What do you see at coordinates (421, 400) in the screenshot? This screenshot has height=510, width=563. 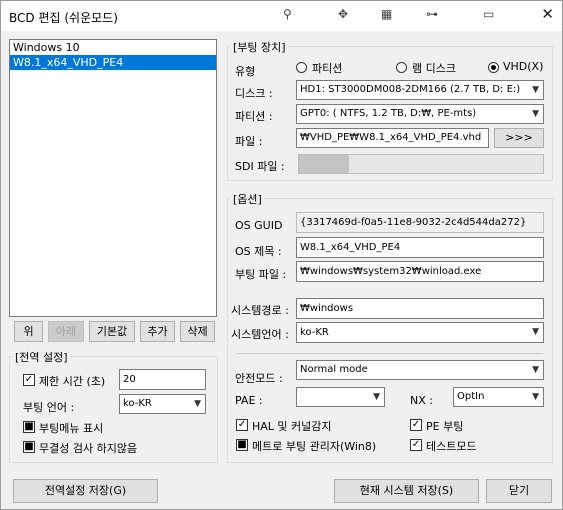 I see `nx-label: NX :` at bounding box center [421, 400].